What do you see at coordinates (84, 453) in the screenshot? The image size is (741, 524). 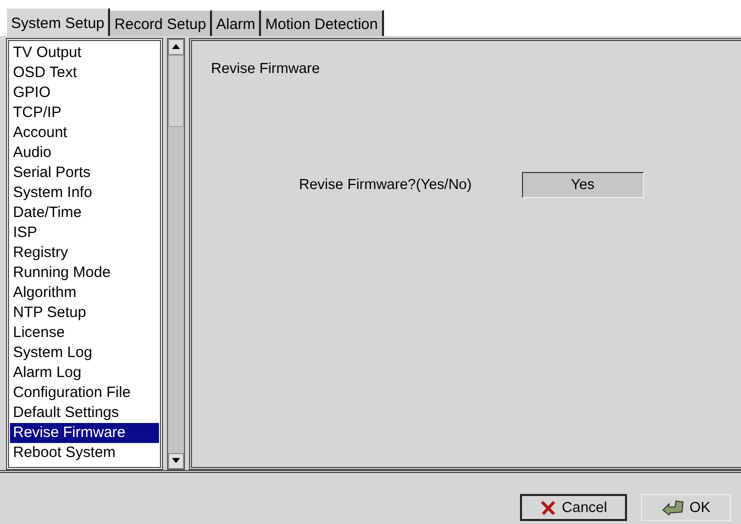 I see `sidebar-item: Reboot System` at bounding box center [84, 453].